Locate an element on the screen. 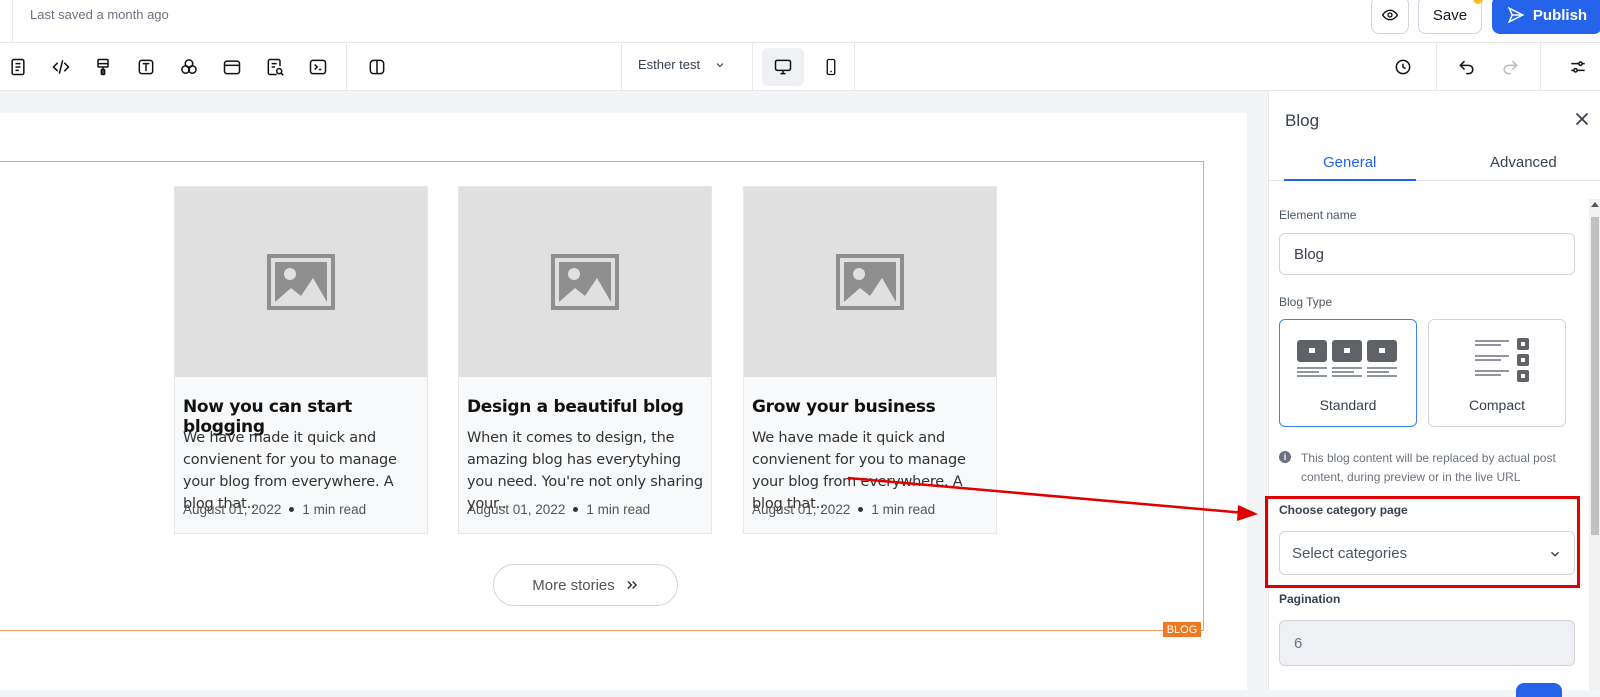 The width and height of the screenshot is (1600, 697). save-button: Save is located at coordinates (1450, 17).